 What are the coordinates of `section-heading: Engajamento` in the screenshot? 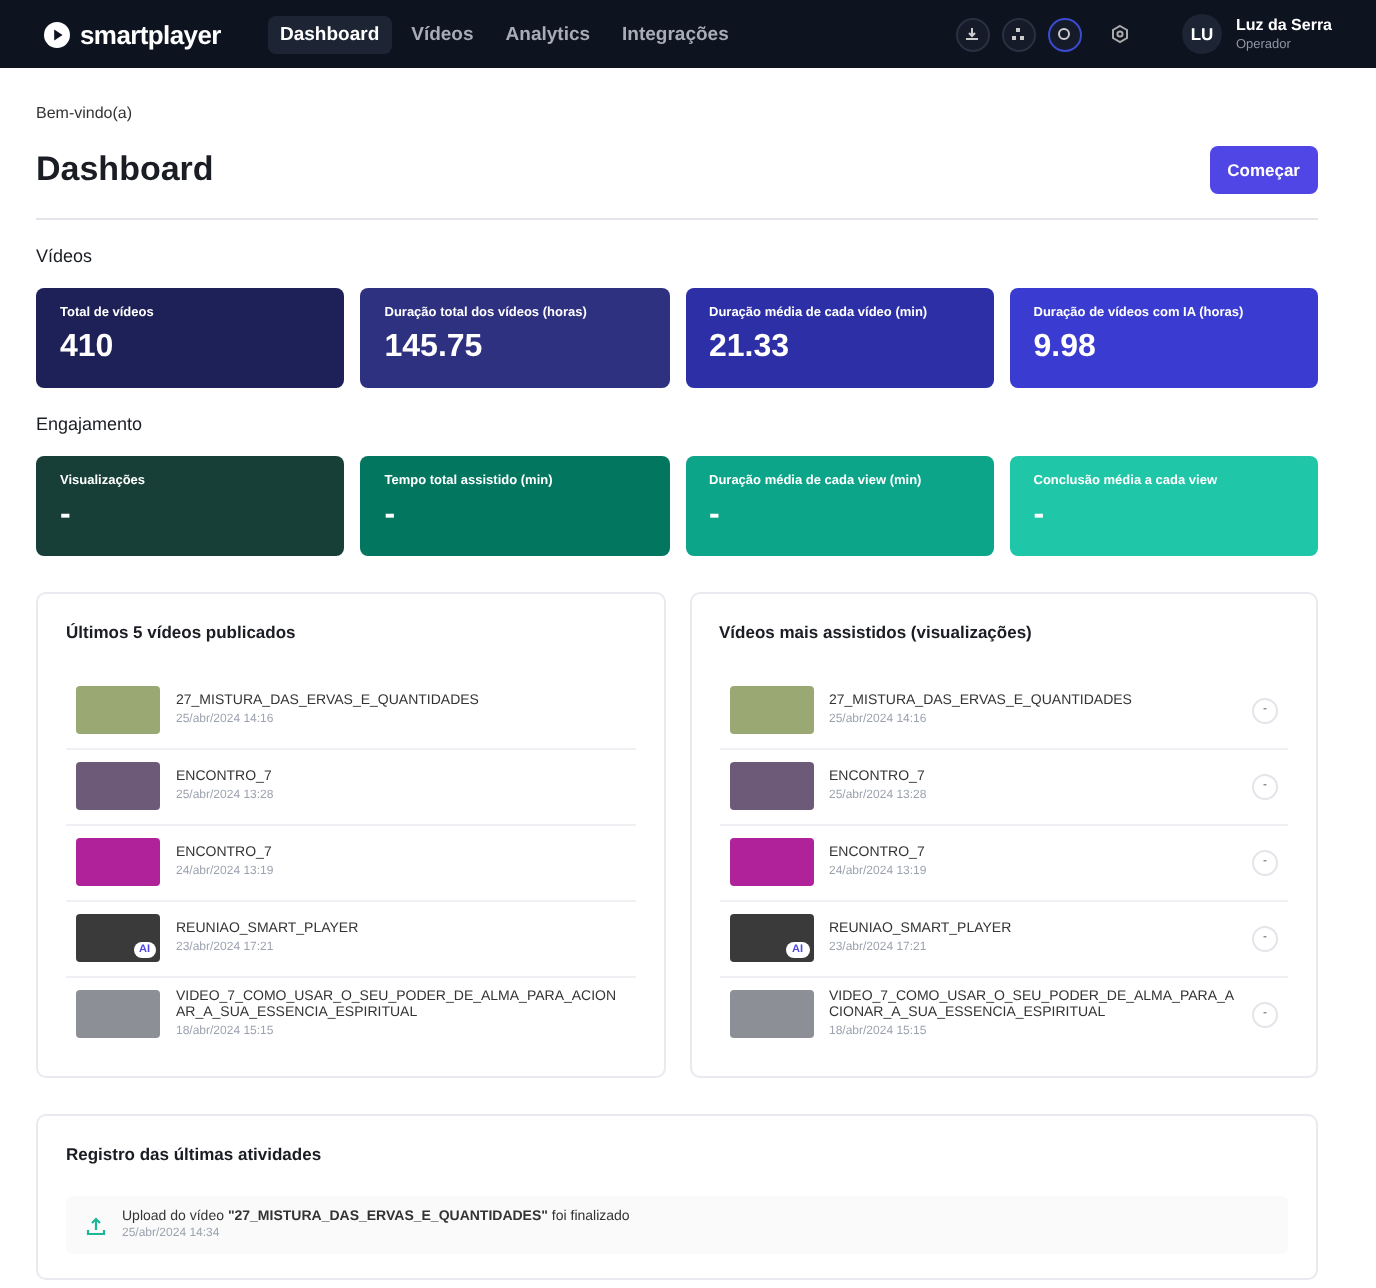 It's located at (90, 424).